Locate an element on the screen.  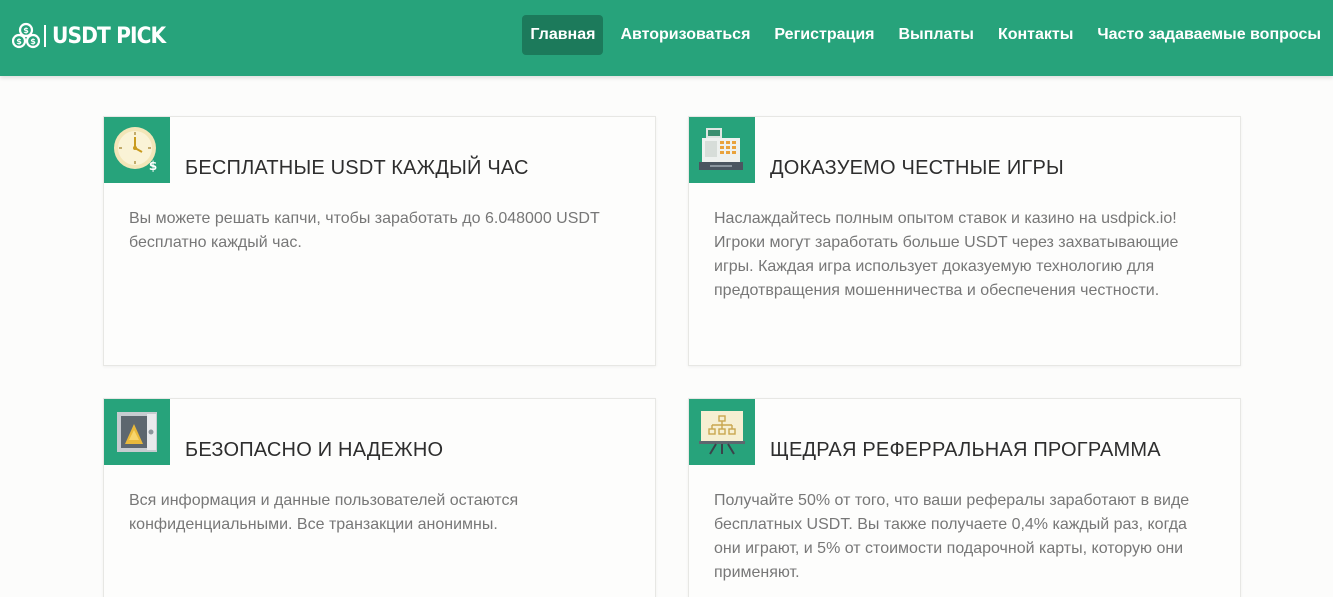
nav-register: Регистрация is located at coordinates (824, 35).